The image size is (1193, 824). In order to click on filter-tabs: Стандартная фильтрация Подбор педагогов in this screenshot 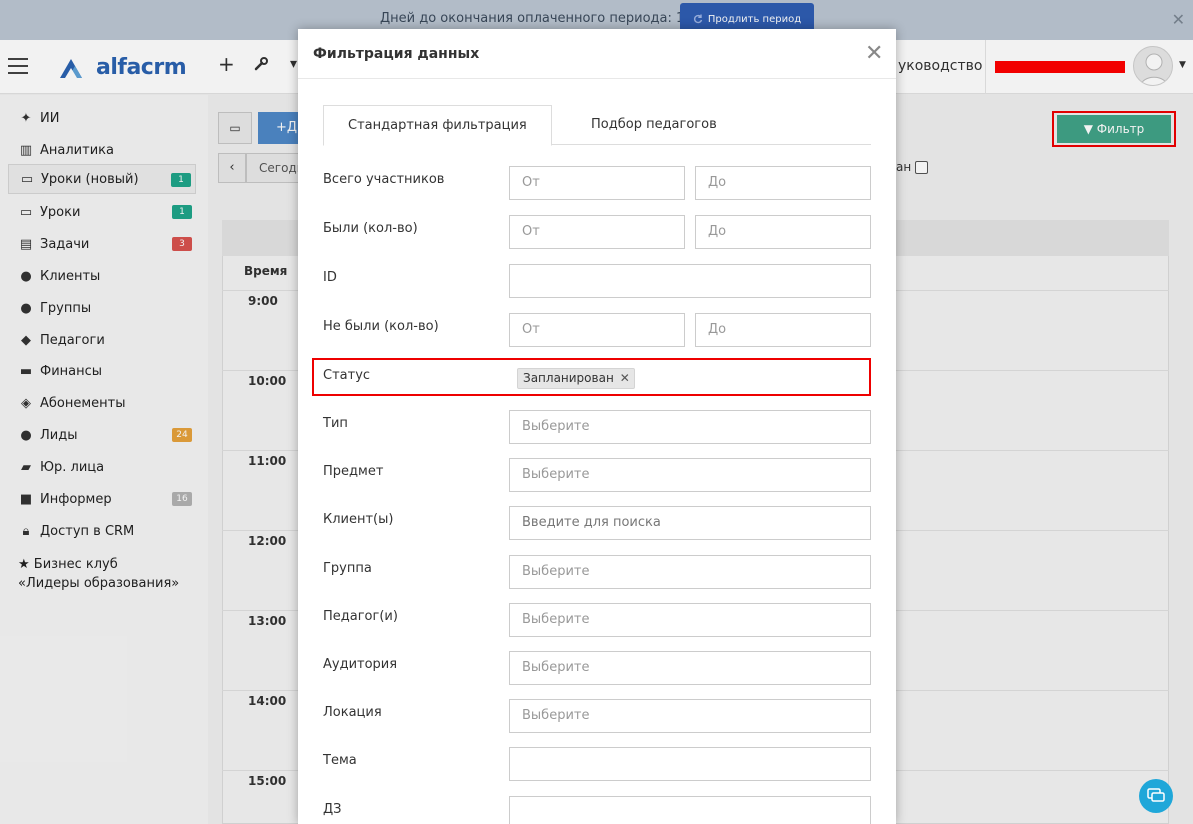, I will do `click(597, 125)`.